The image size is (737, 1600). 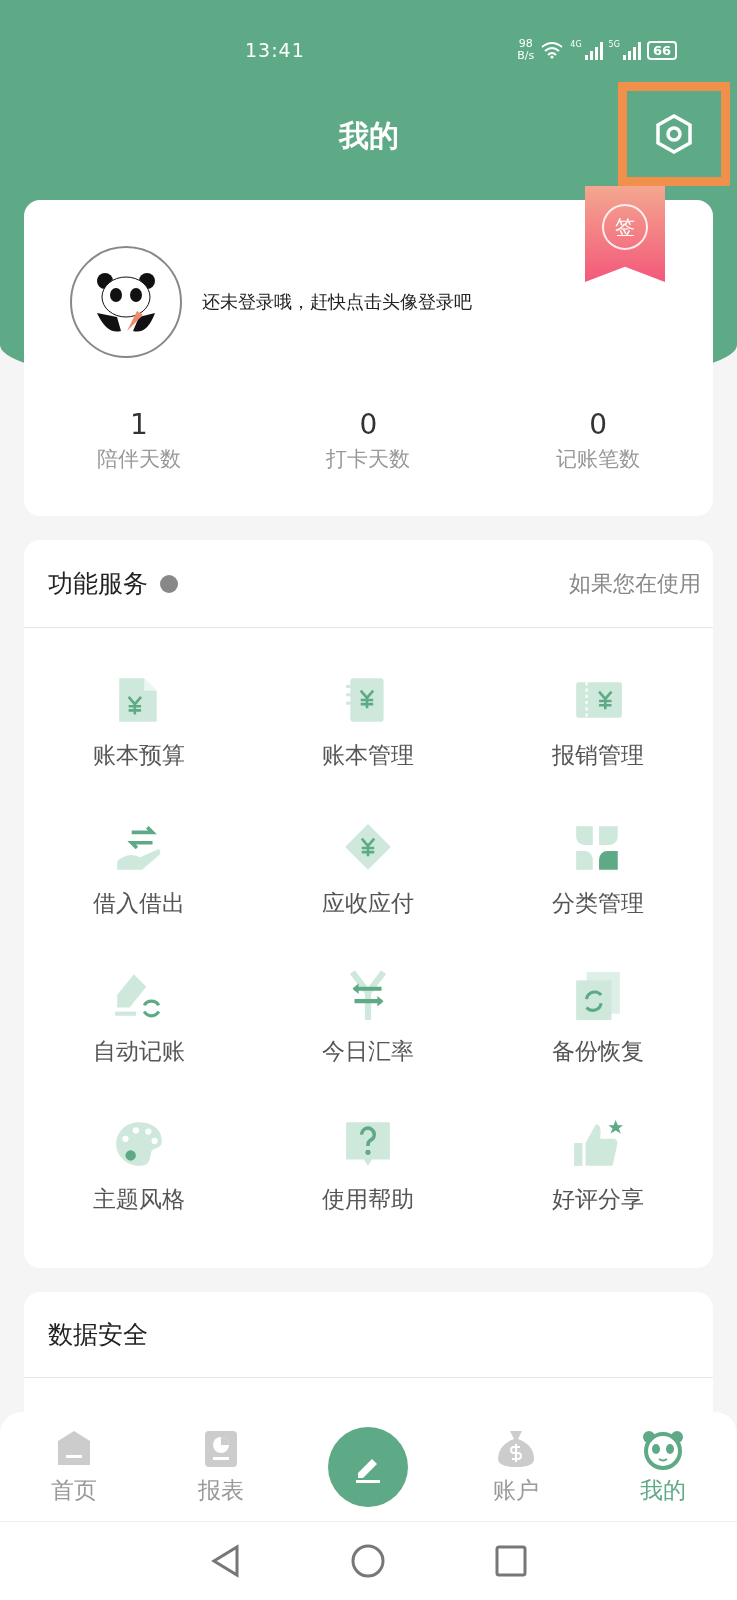 I want to click on home-icon, so click(x=367, y=1561).